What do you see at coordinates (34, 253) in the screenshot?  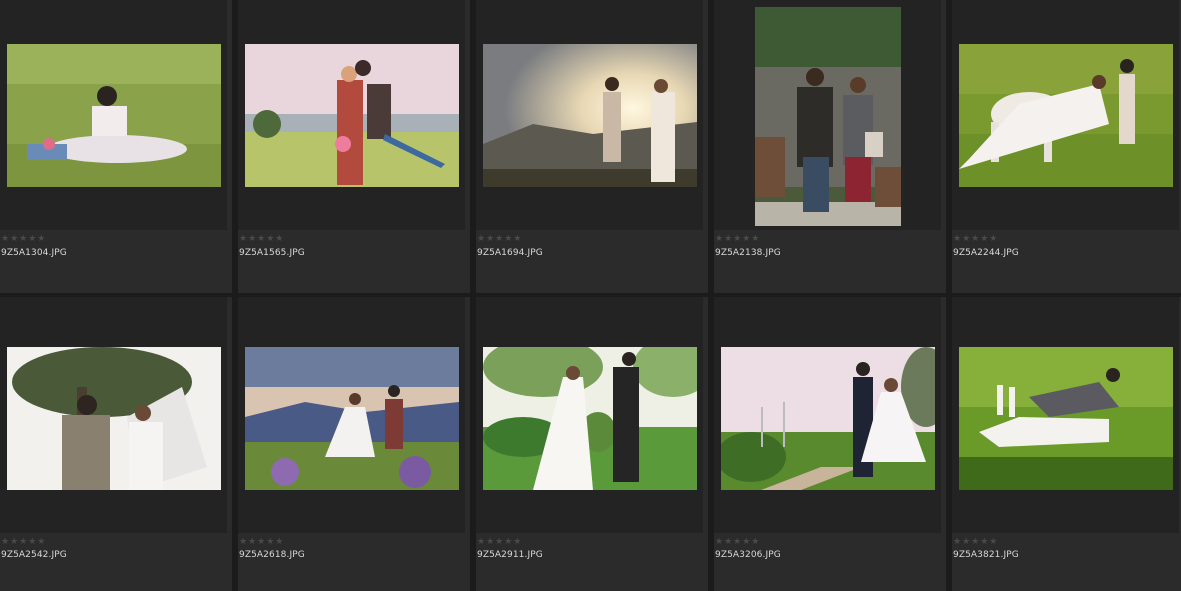 I see `photo-filename: 9Z5A1304.JPG` at bounding box center [34, 253].